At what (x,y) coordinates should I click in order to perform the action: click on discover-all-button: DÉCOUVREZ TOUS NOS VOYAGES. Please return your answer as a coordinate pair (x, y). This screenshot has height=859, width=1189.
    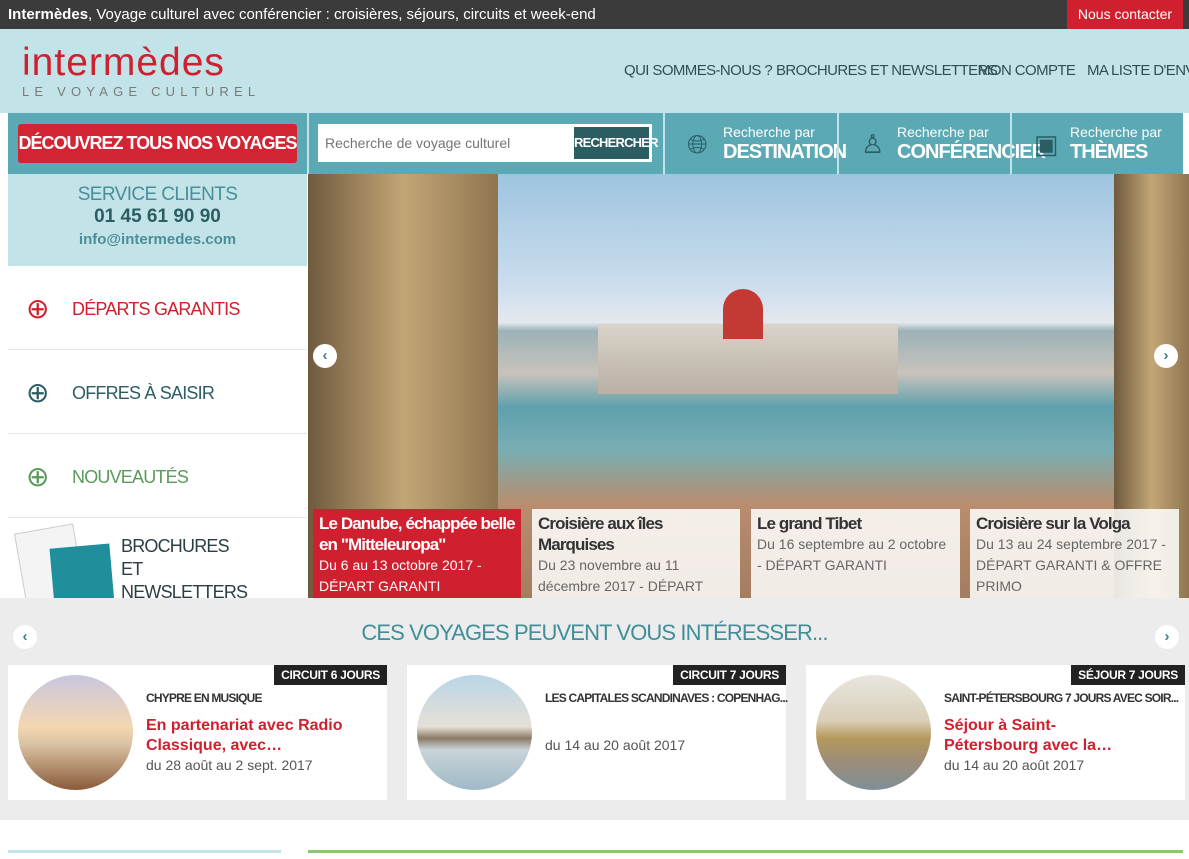
    Looking at the image, I should click on (158, 143).